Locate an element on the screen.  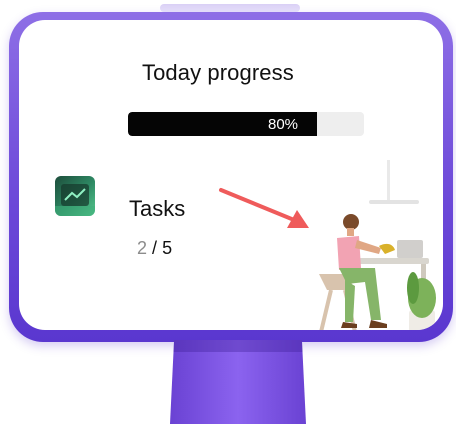
monitor-top-edge is located at coordinates (230, 8).